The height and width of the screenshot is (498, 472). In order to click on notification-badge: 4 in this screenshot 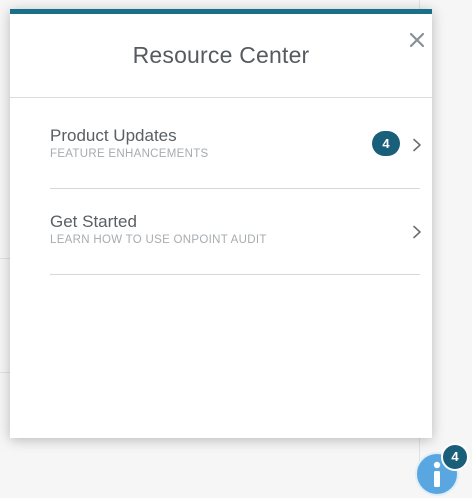, I will do `click(386, 143)`.